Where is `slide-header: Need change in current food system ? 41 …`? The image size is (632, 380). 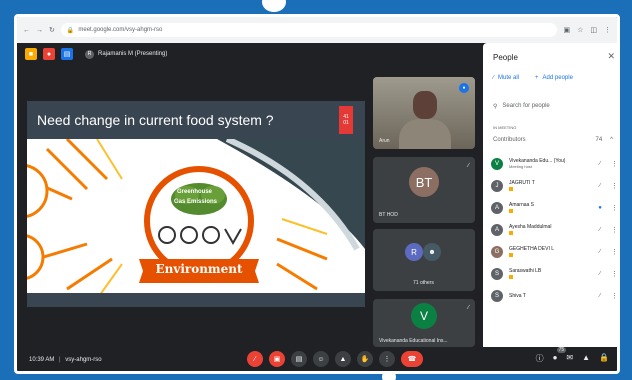 slide-header: Need change in current food system ? 41 … is located at coordinates (196, 120).